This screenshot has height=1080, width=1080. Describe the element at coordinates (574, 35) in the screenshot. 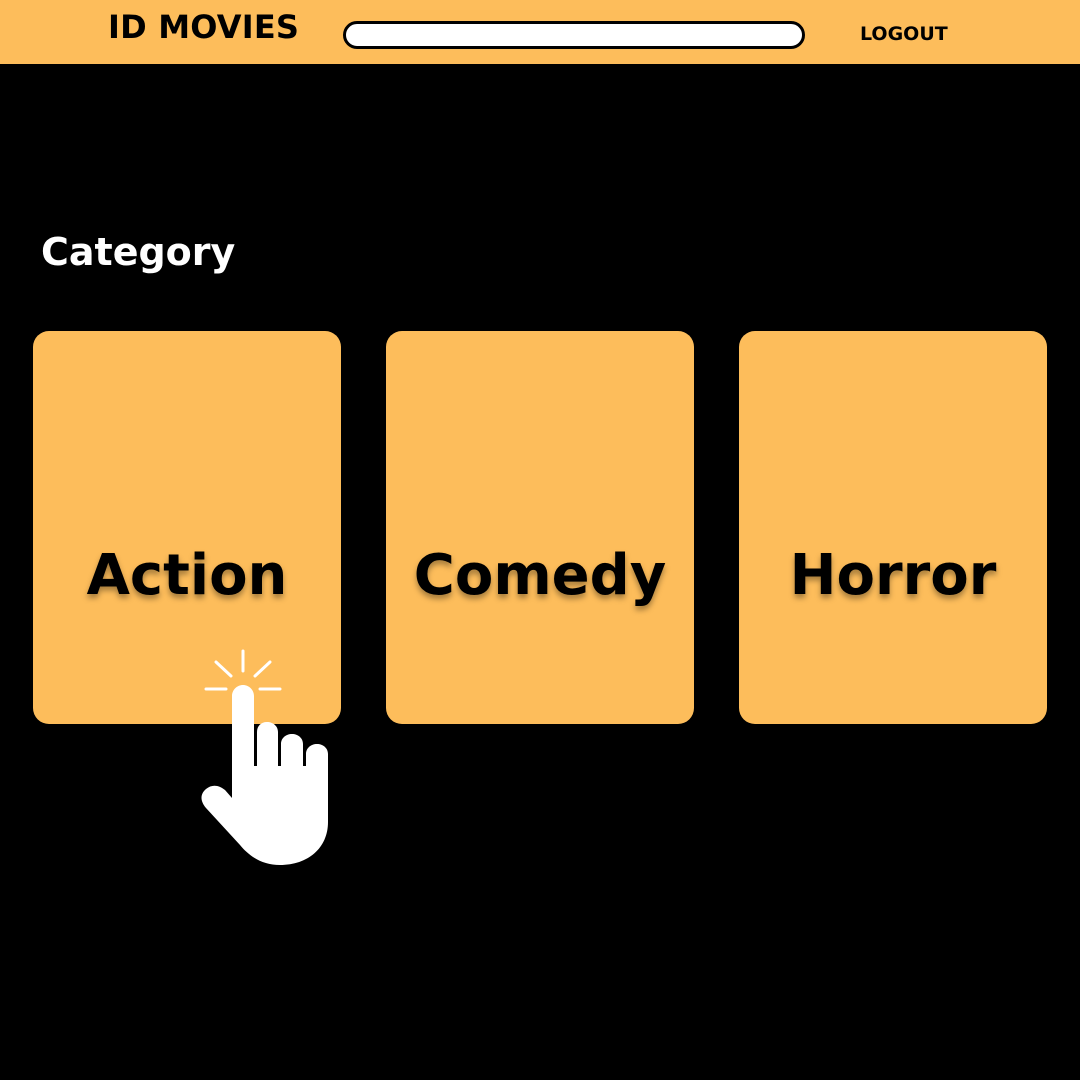

I see `search-input` at that location.